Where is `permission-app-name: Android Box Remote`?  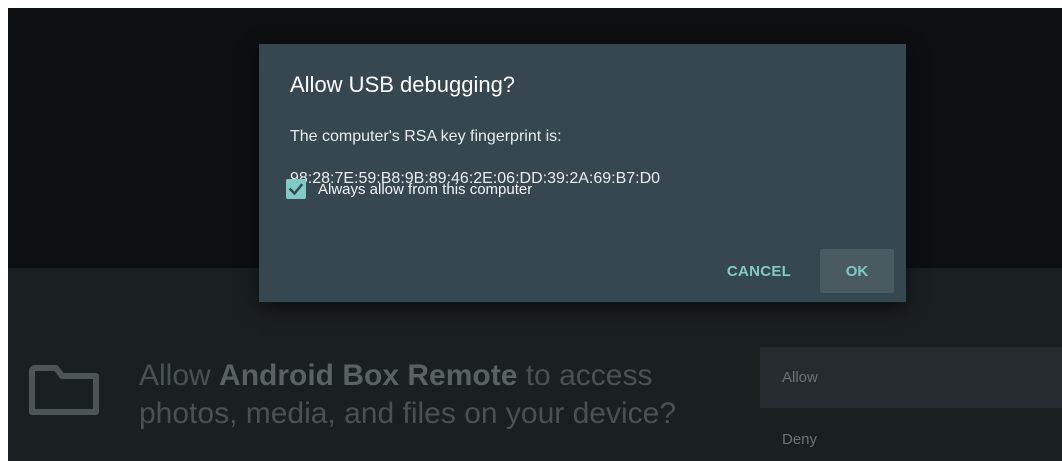 permission-app-name: Android Box Remote is located at coordinates (368, 375).